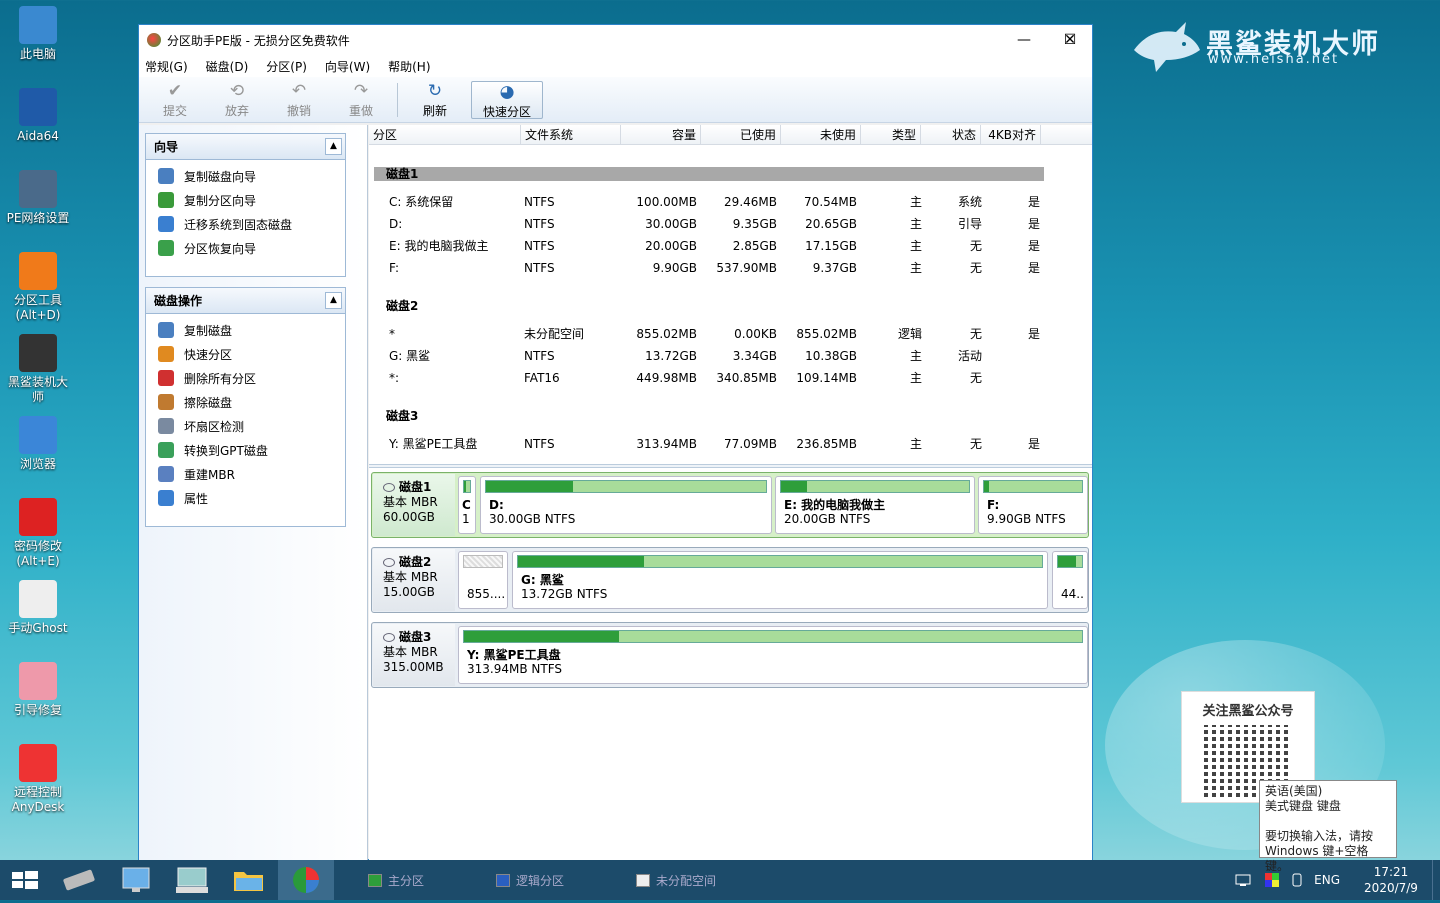  Describe the element at coordinates (306, 880) in the screenshot. I see `taskbar-partition-assistant` at that location.